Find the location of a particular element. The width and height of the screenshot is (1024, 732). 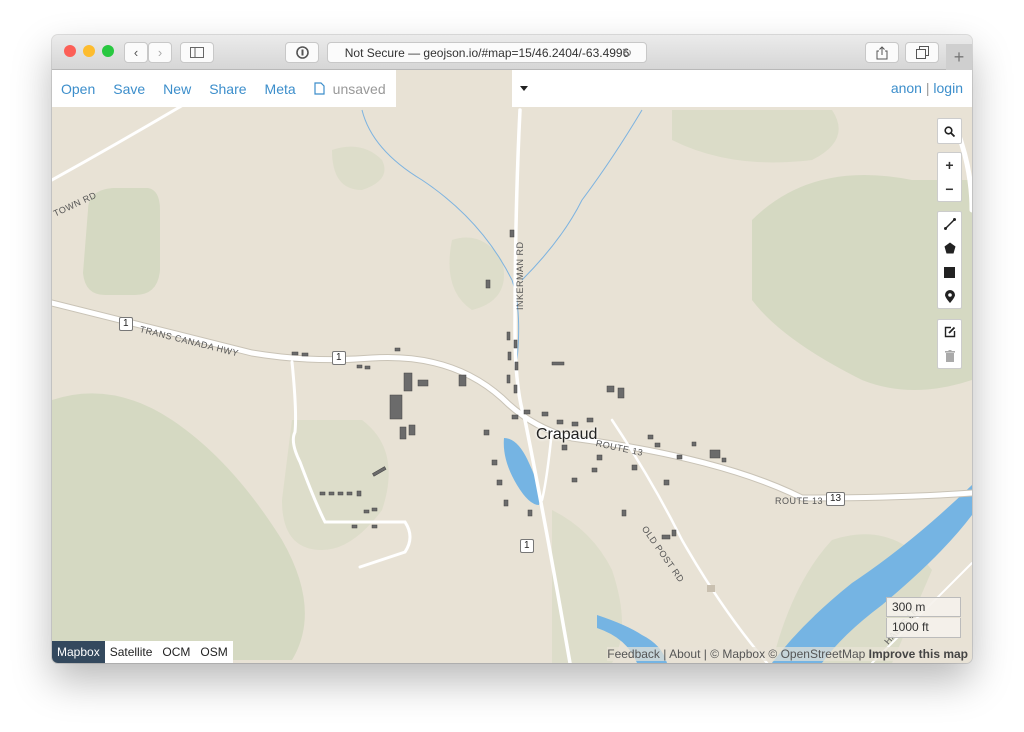

zoom-control: + − is located at coordinates (949, 177).